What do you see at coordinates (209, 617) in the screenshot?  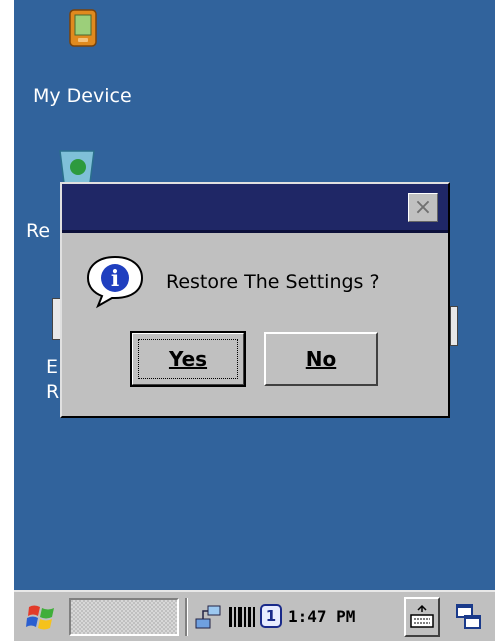 I see `network-icon` at bounding box center [209, 617].